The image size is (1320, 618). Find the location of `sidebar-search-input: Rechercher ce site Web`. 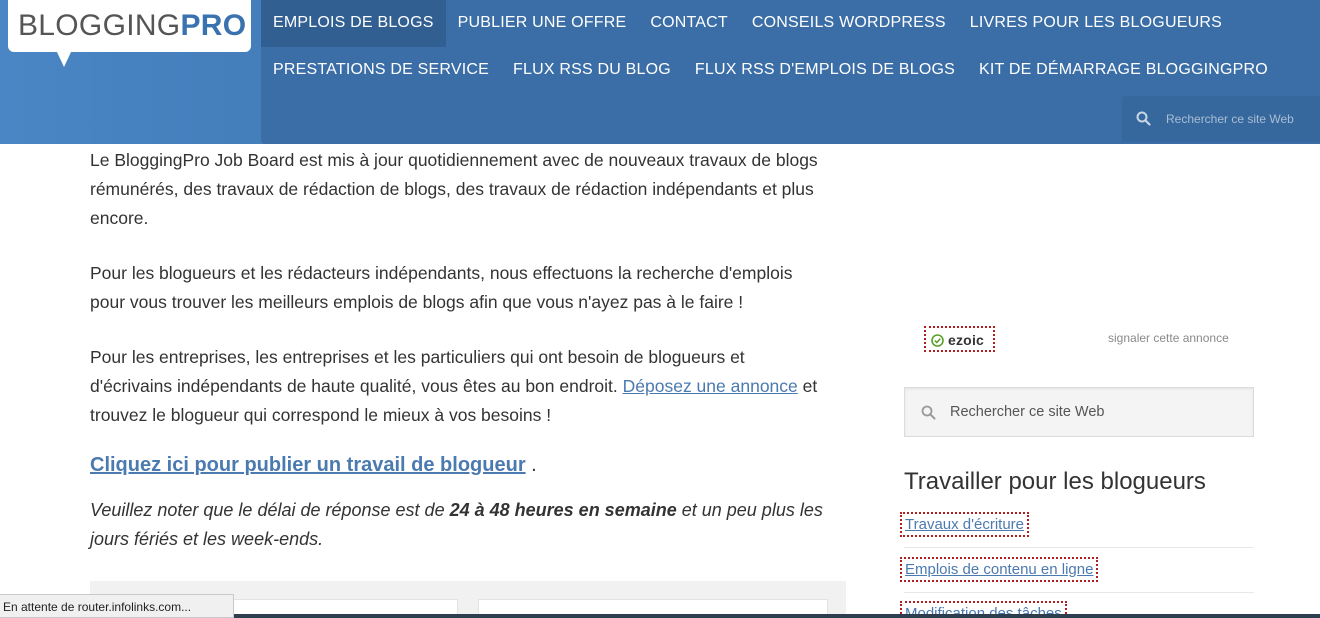

sidebar-search-input: Rechercher ce site Web is located at coordinates (1079, 412).